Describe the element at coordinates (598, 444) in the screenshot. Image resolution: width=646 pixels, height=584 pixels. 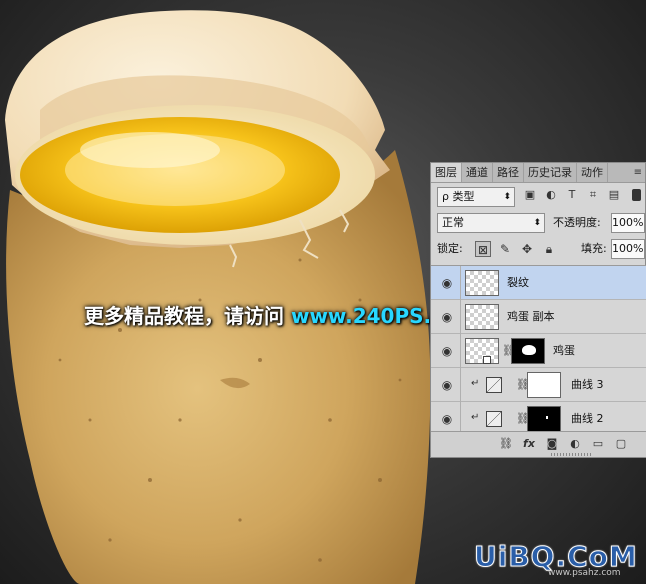
I see `group-folder-icon: ▭` at that location.